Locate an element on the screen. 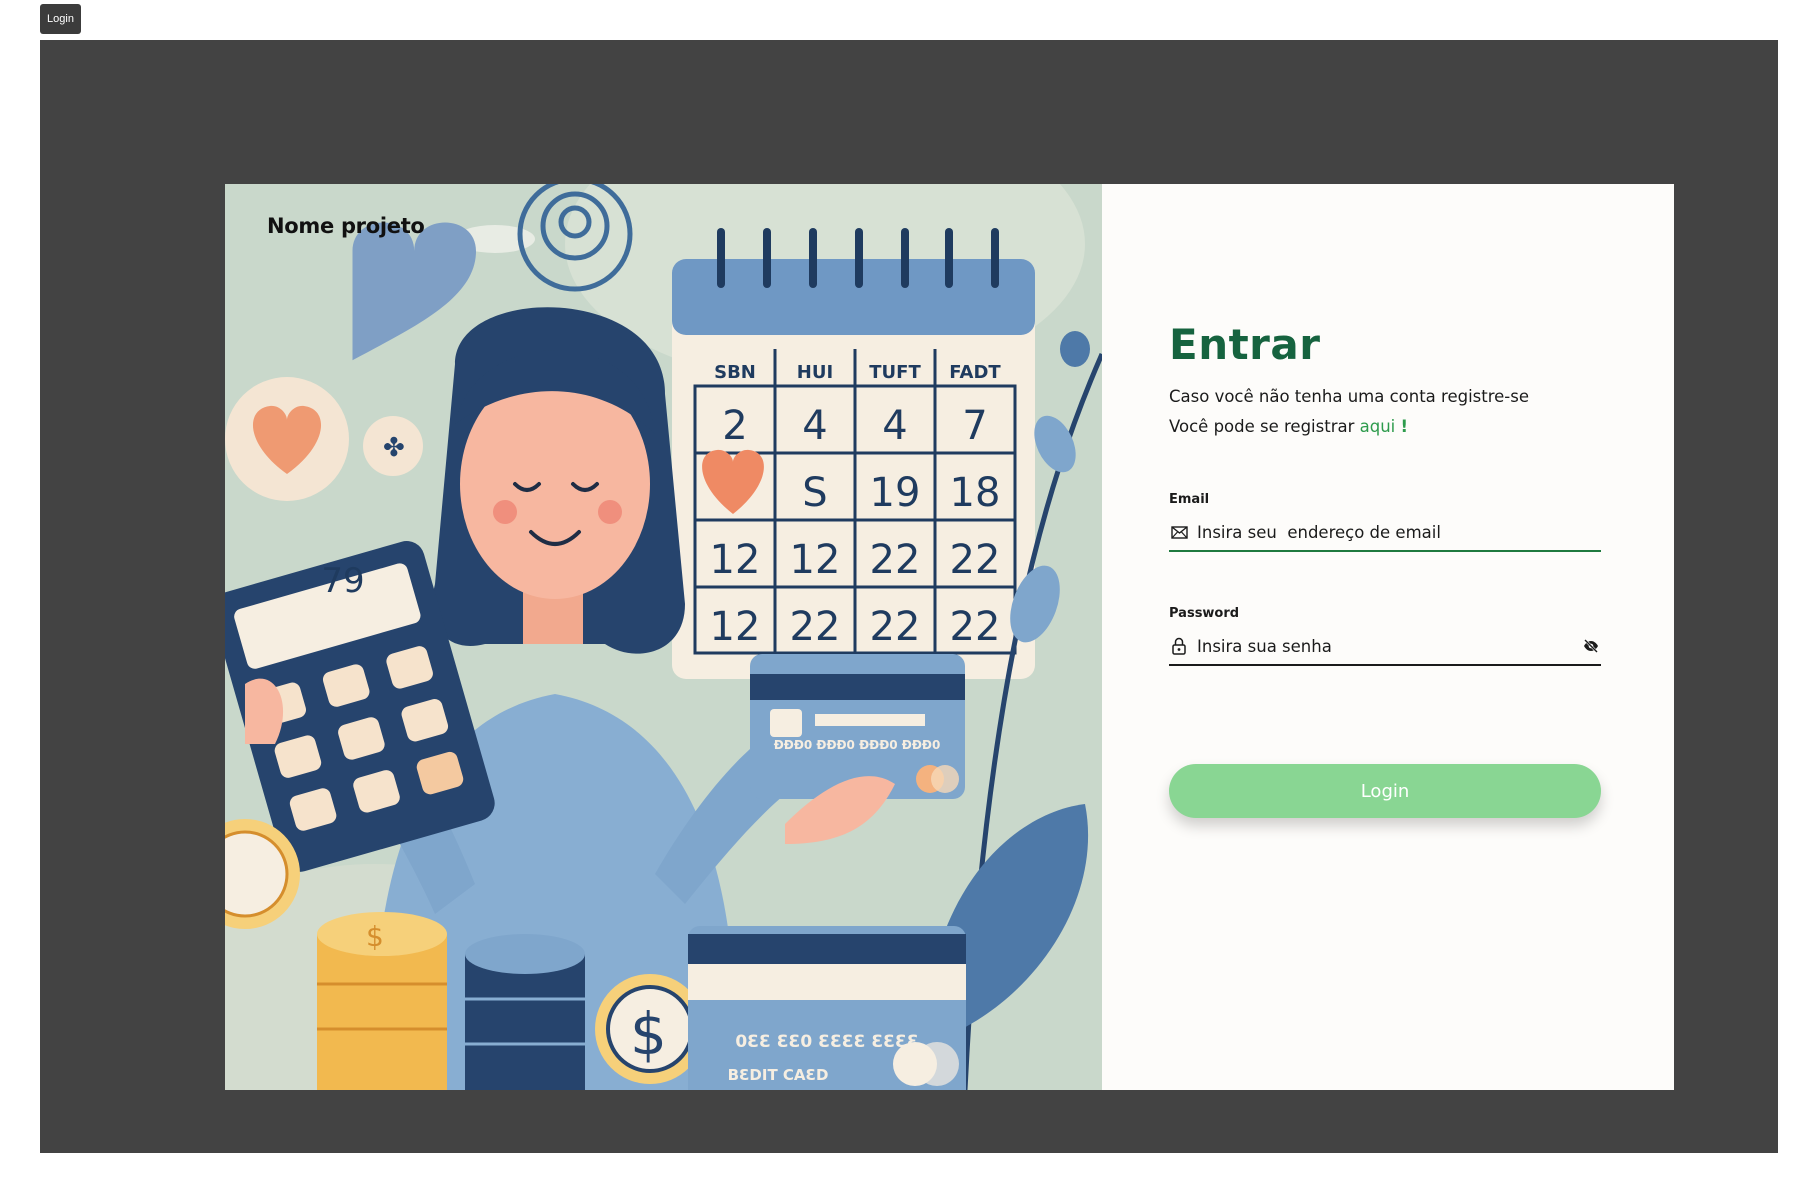  calendar-day: S is located at coordinates (814, 493).